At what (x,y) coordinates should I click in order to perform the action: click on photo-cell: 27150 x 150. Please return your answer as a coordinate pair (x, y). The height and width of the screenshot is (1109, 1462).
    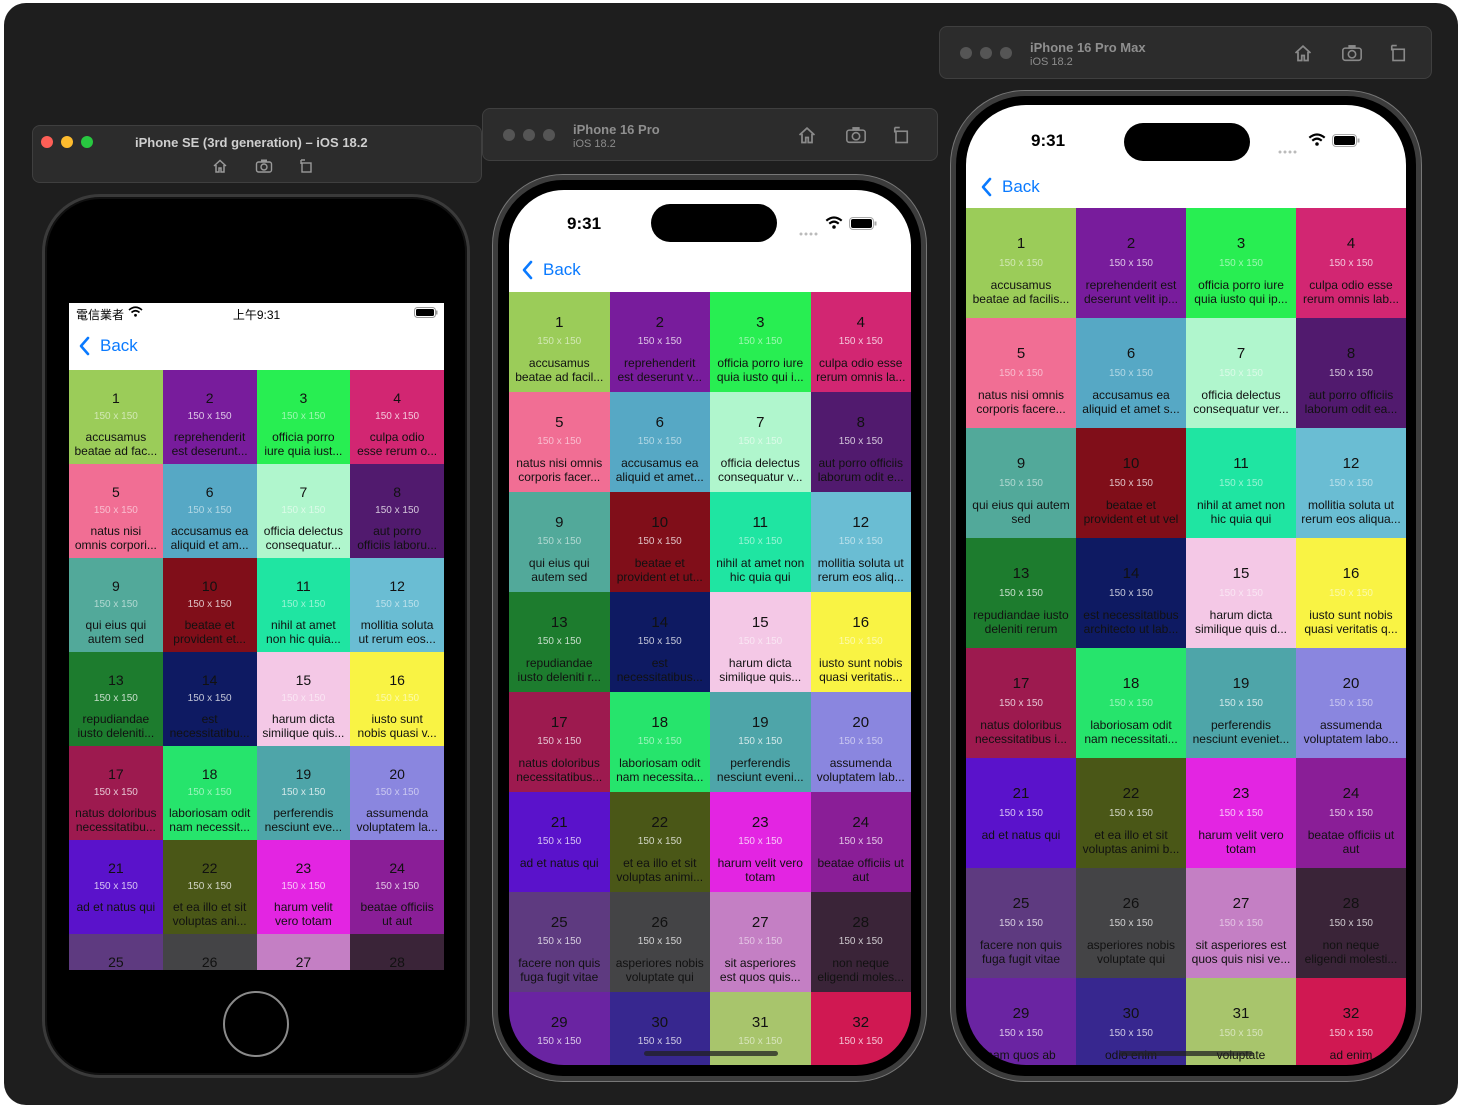
    Looking at the image, I should click on (303, 952).